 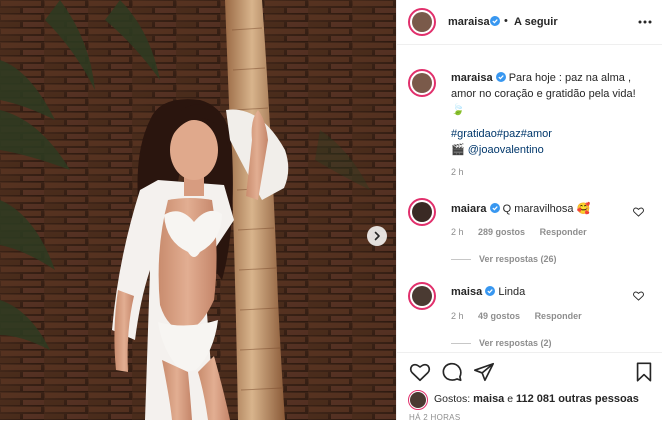 I want to click on likes-summary: Gostos: maisa e 112 081 outras pessoas, so click(x=536, y=399).